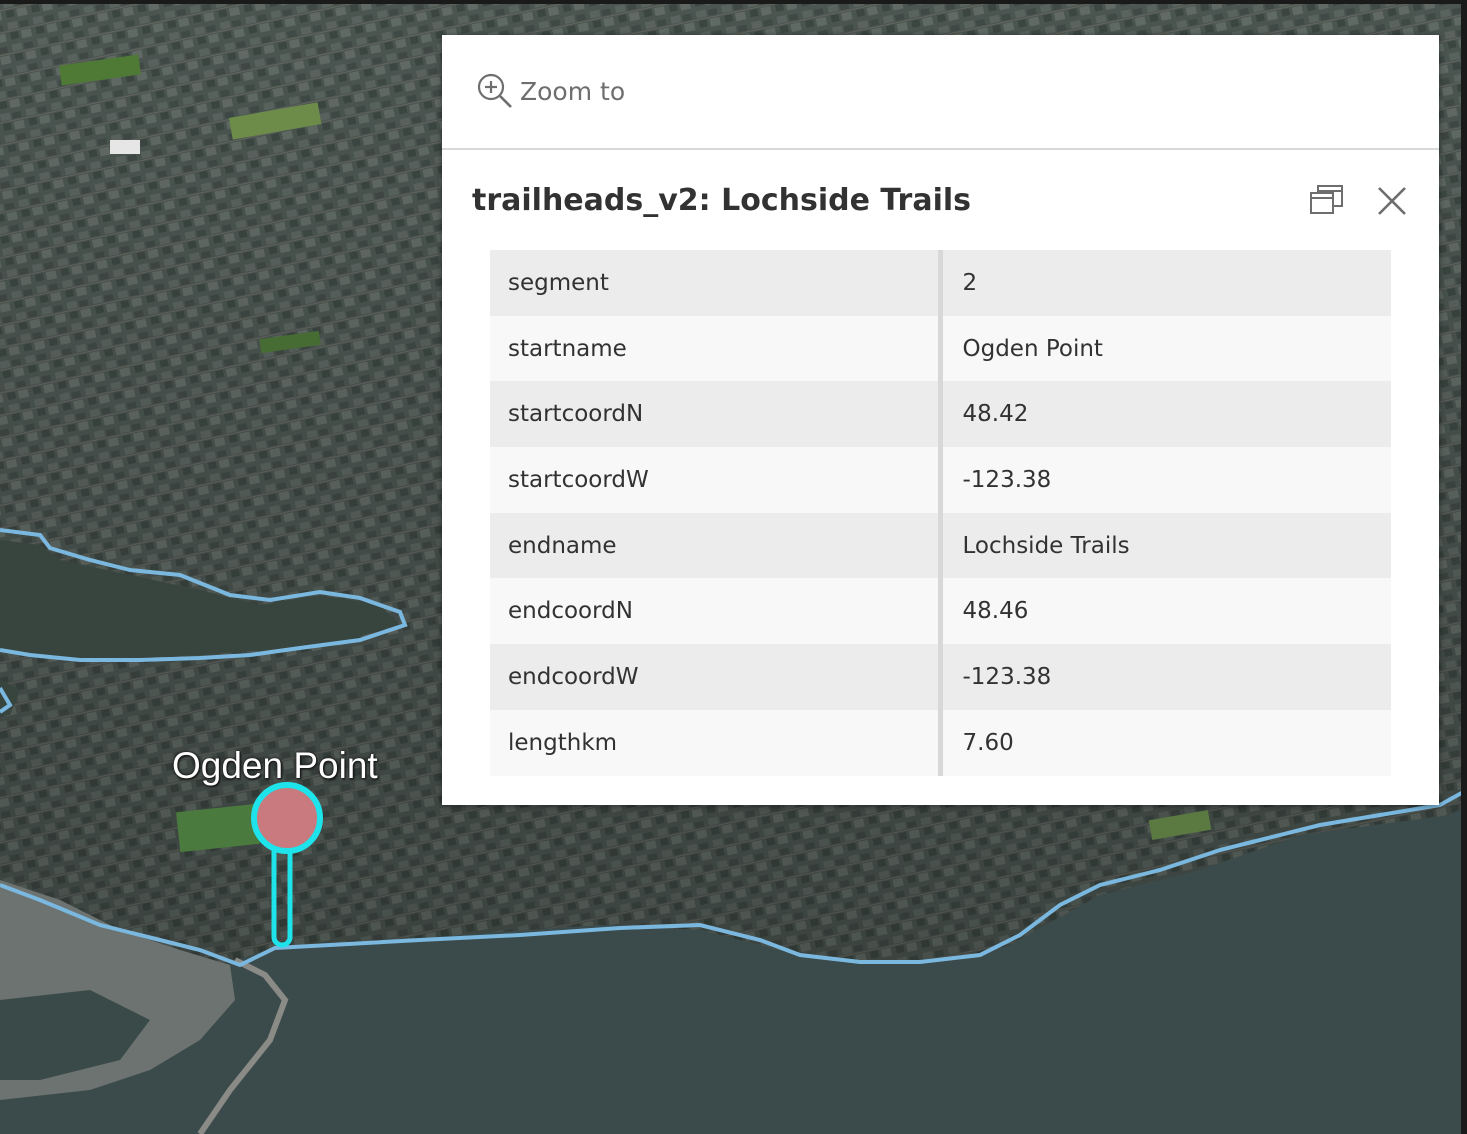 This screenshot has height=1134, width=1467. I want to click on zoom-in-icon, so click(495, 91).